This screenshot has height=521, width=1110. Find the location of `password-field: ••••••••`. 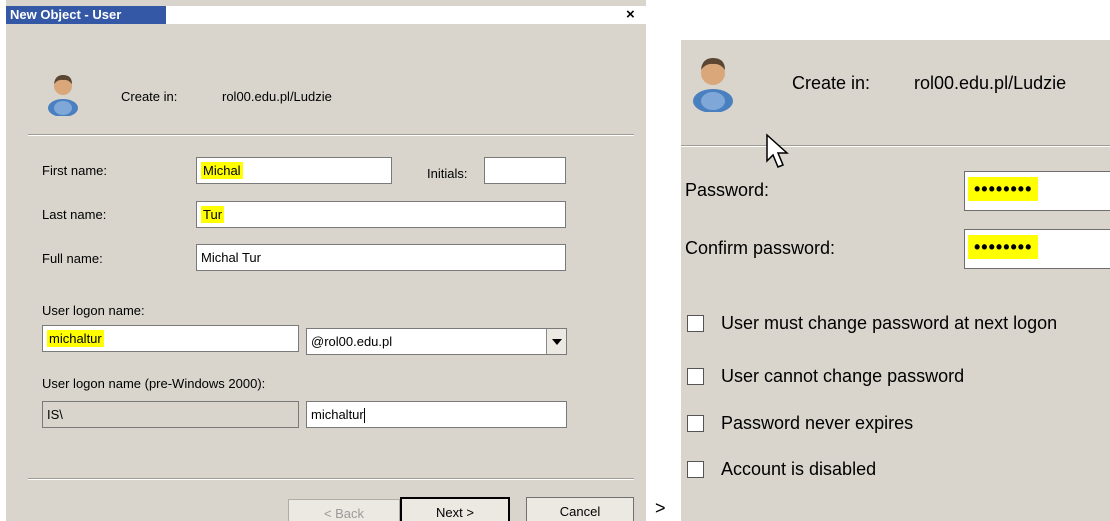

password-field: •••••••• is located at coordinates (1037, 191).